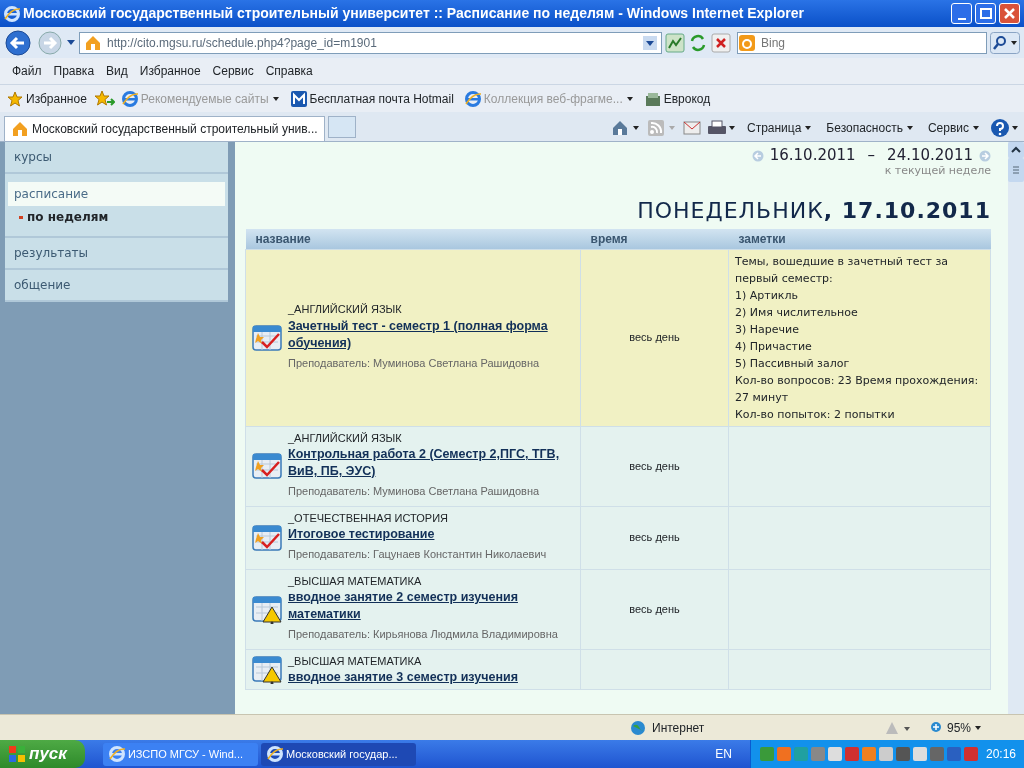 This screenshot has width=1024, height=768. I want to click on start-date: 16.10.2011, so click(812, 155).